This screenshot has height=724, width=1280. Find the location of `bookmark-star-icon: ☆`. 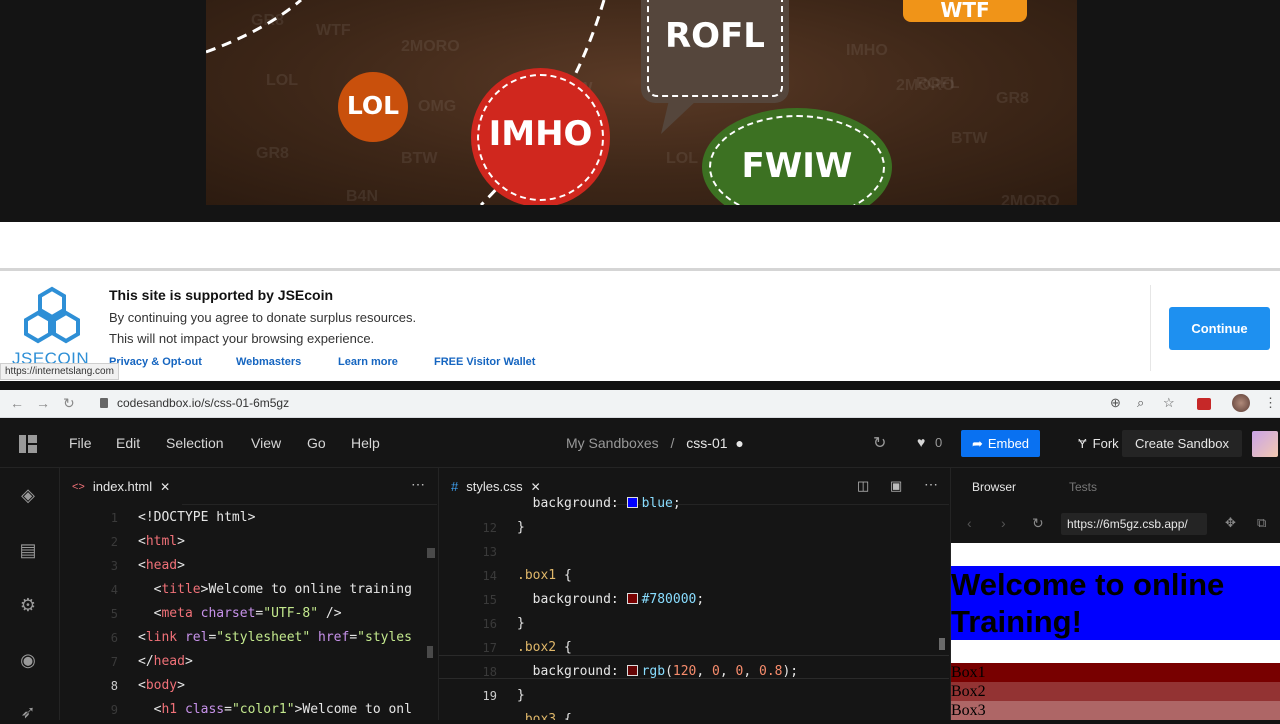

bookmark-star-icon: ☆ is located at coordinates (1169, 403).